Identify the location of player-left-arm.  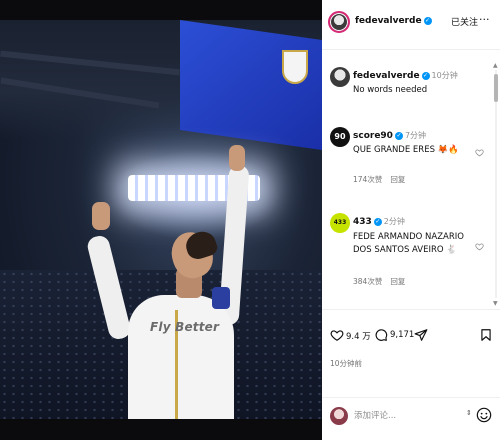
(109, 287).